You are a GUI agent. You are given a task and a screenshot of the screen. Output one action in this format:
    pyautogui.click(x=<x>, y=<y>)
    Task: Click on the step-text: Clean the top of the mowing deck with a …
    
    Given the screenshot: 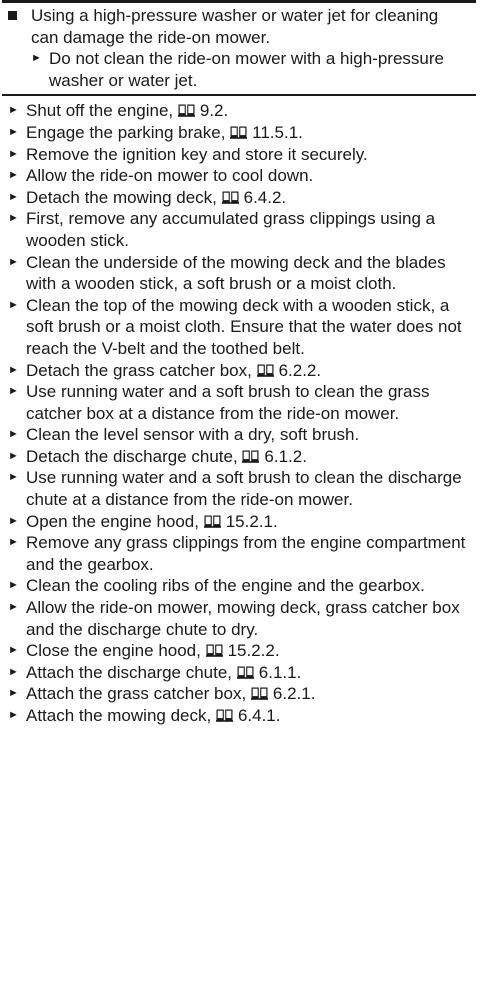 What is the action you would take?
    pyautogui.click(x=244, y=326)
    